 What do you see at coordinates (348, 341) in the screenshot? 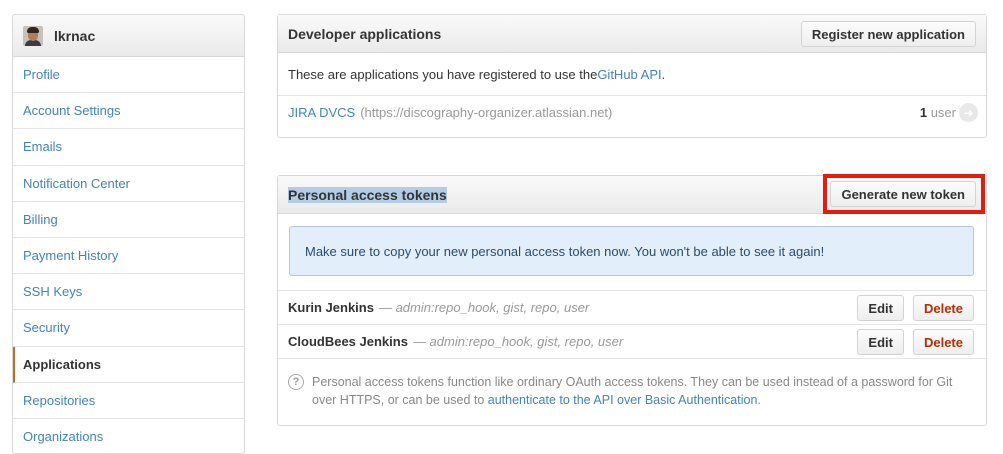
I see `token-name: CloudBees Jenkins` at bounding box center [348, 341].